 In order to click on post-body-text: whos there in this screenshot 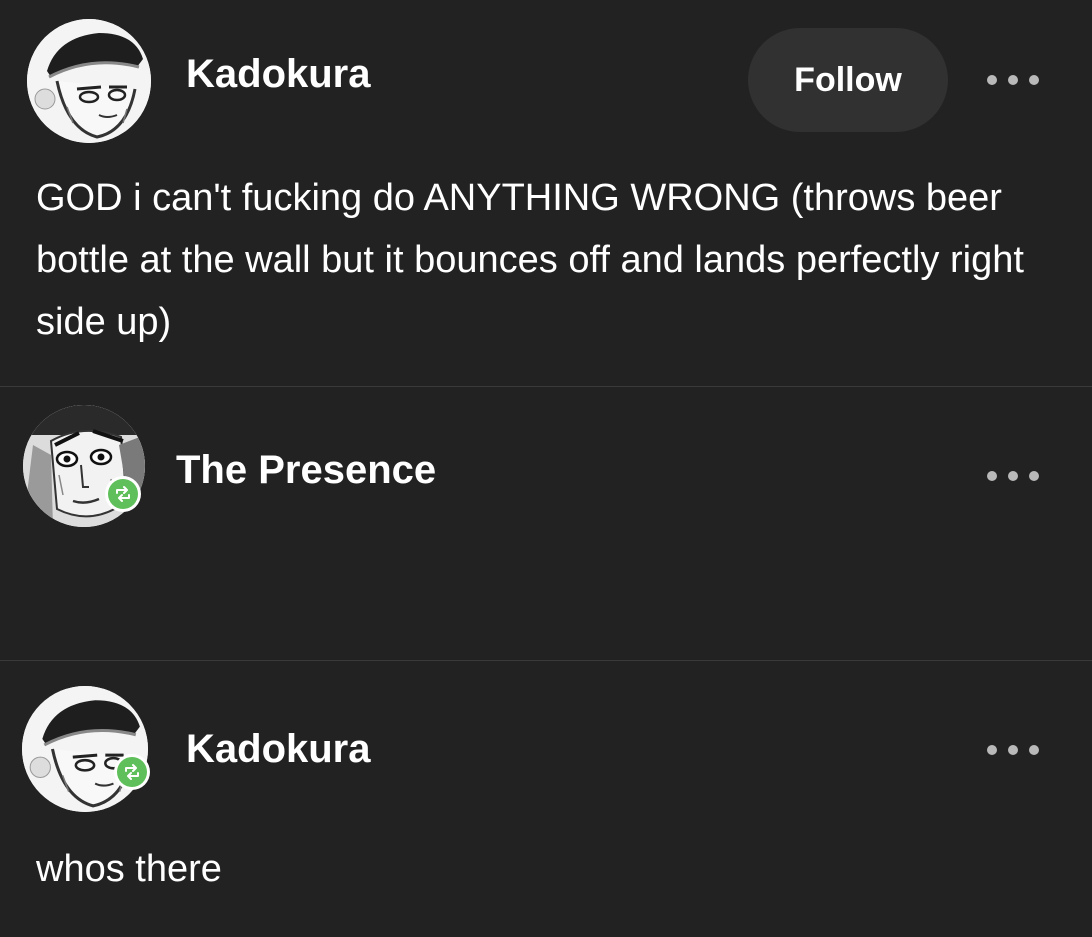, I will do `click(129, 869)`.